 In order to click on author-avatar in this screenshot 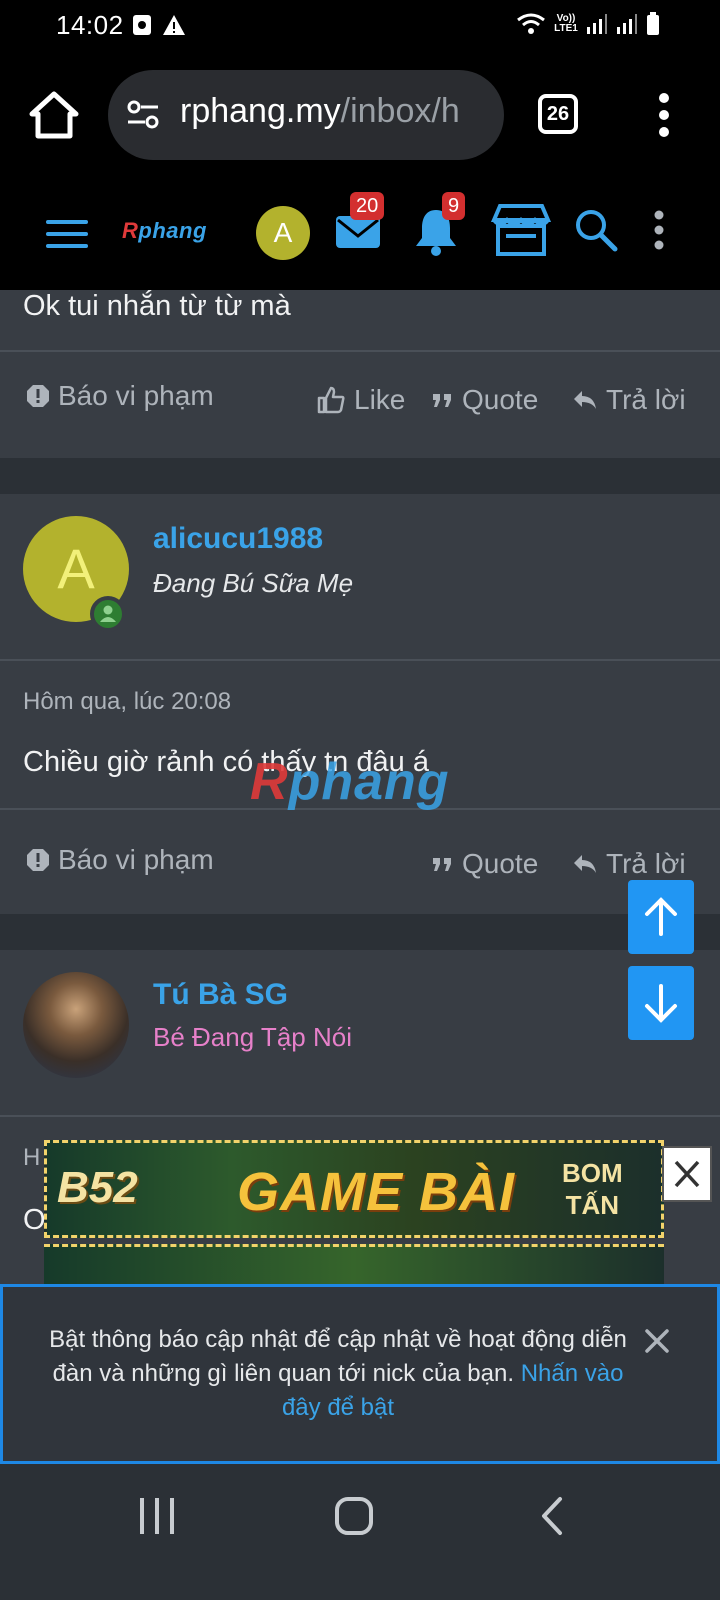, I will do `click(76, 1025)`.